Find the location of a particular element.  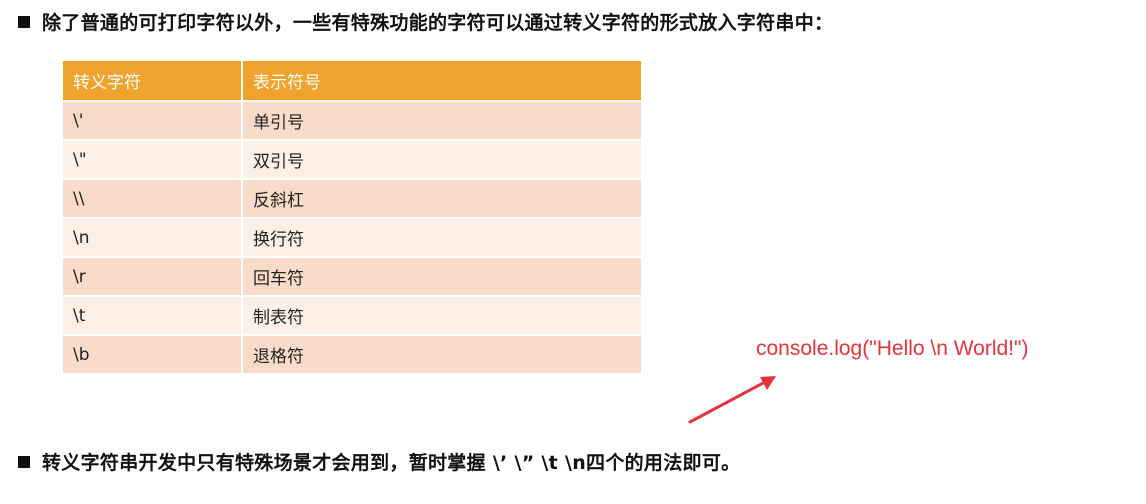

table-header-row: 转义字符 表示符号 is located at coordinates (352, 81).